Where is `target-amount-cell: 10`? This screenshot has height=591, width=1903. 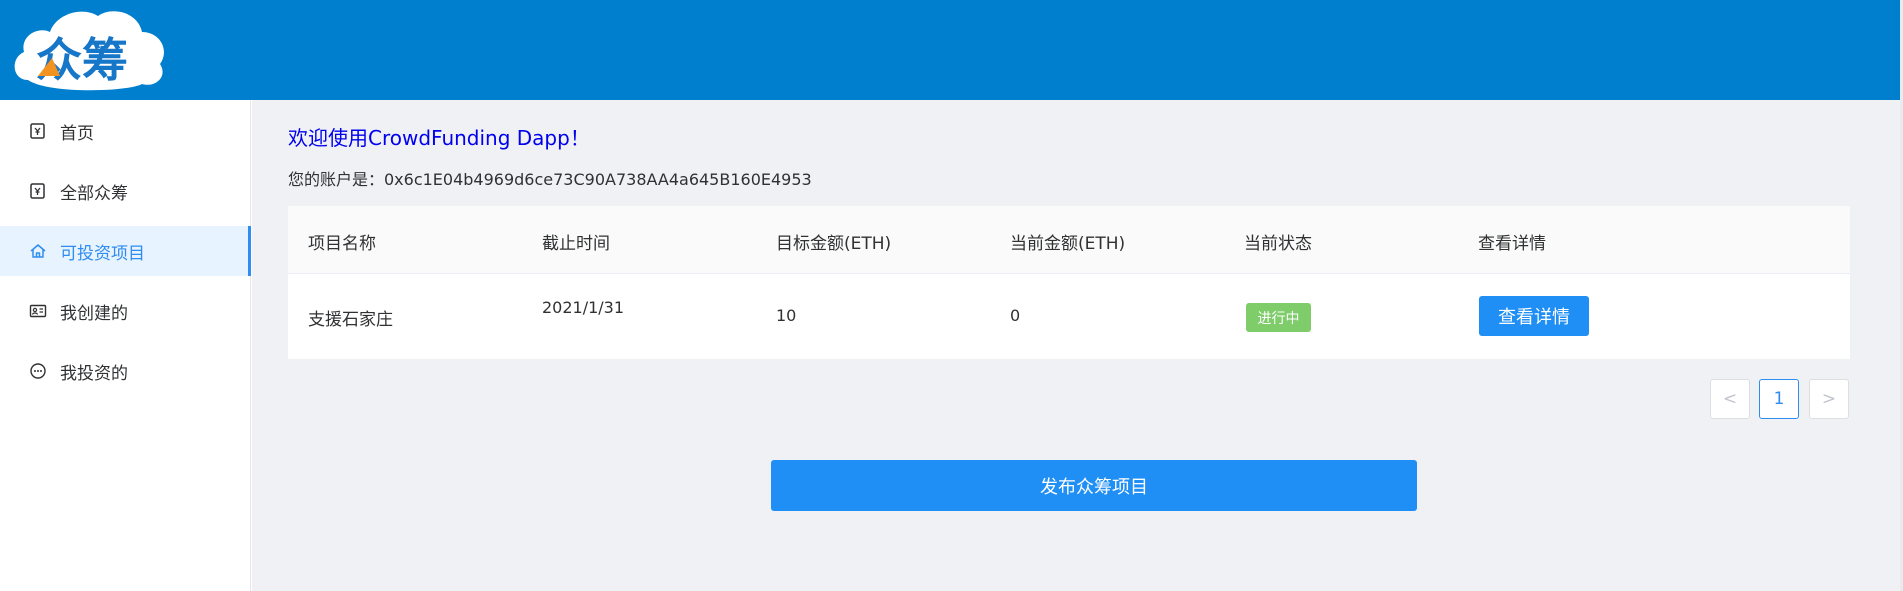 target-amount-cell: 10 is located at coordinates (786, 315).